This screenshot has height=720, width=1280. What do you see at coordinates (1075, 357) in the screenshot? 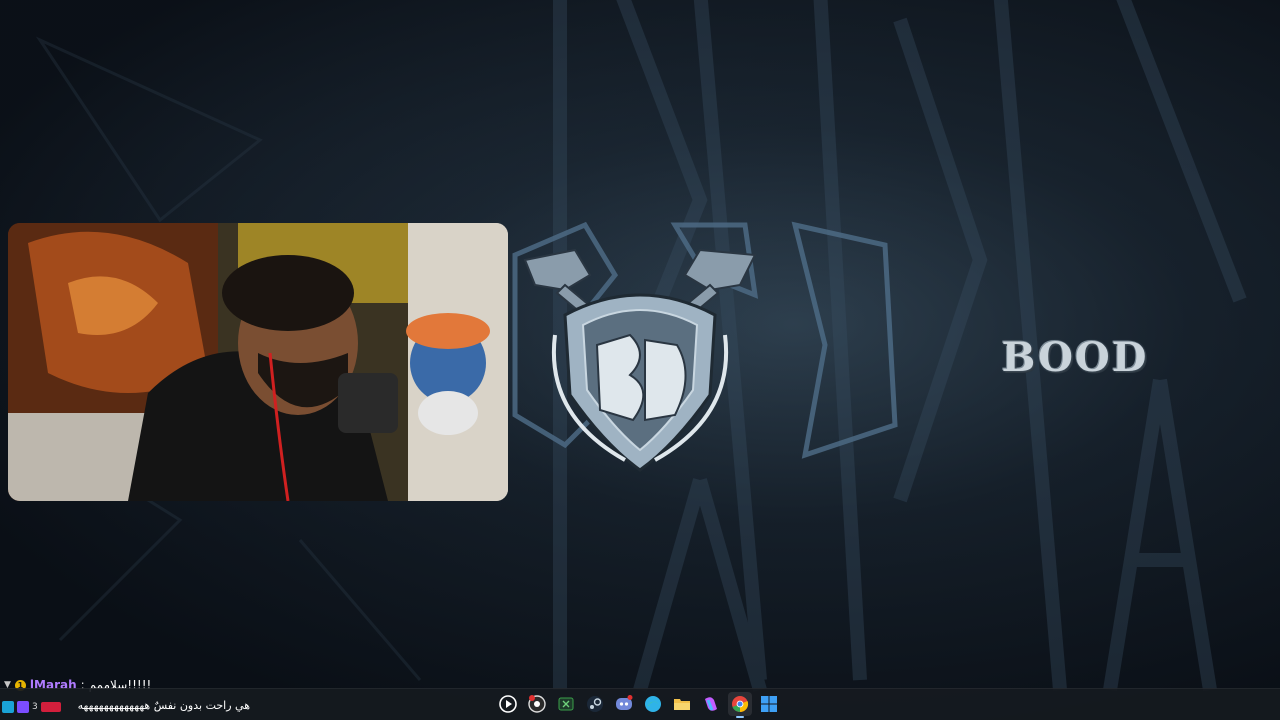
I see `brand-wordmark: BOOD` at bounding box center [1075, 357].